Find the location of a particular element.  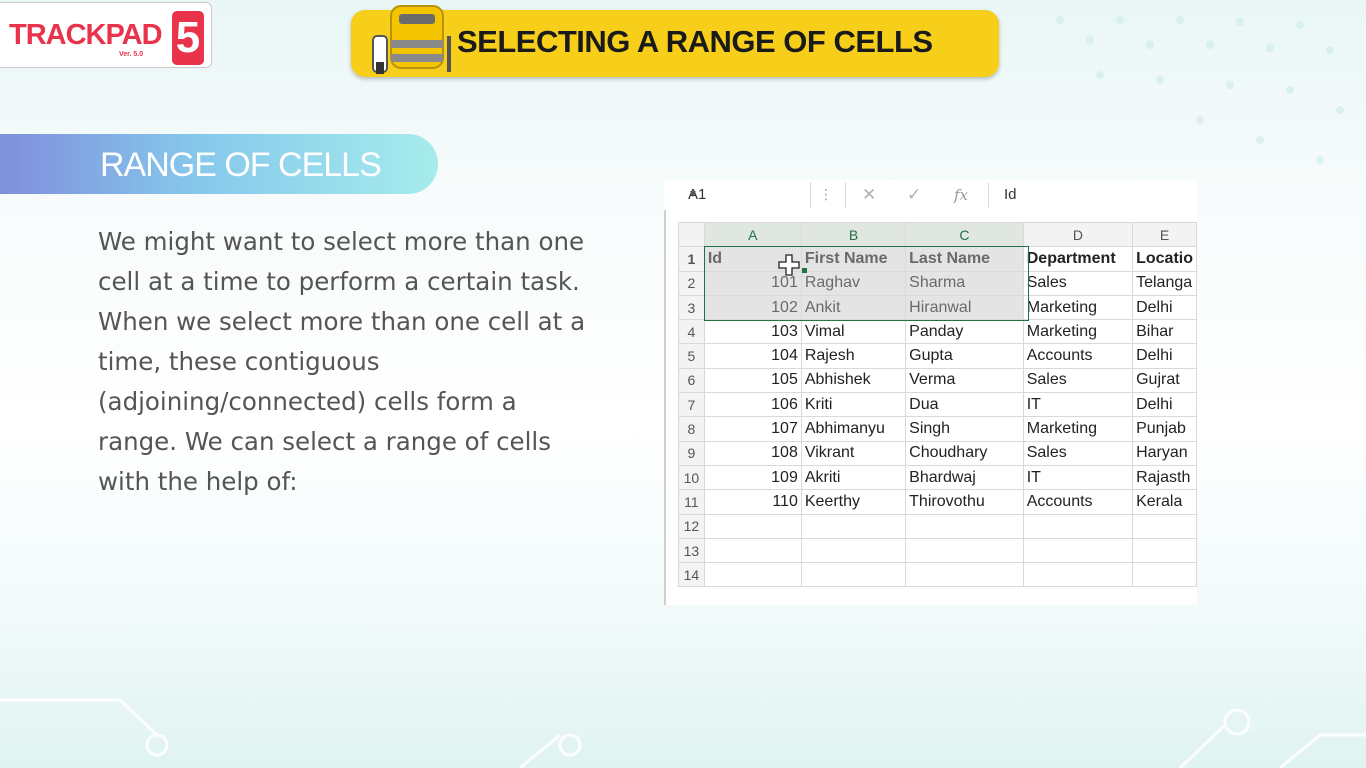

cell-e: Rajasth is located at coordinates (1164, 477).